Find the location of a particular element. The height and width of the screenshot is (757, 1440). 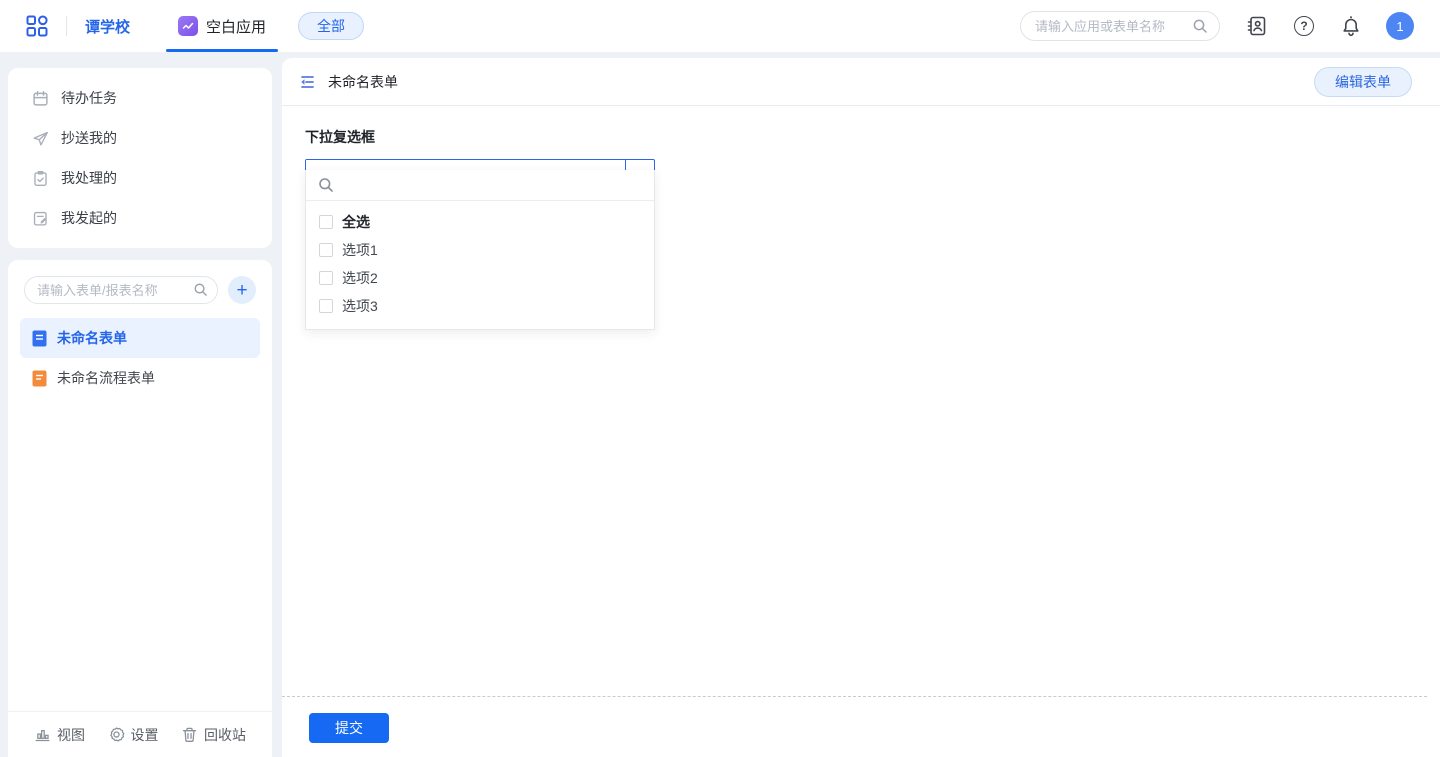

views-button: 视图 is located at coordinates (59, 735).